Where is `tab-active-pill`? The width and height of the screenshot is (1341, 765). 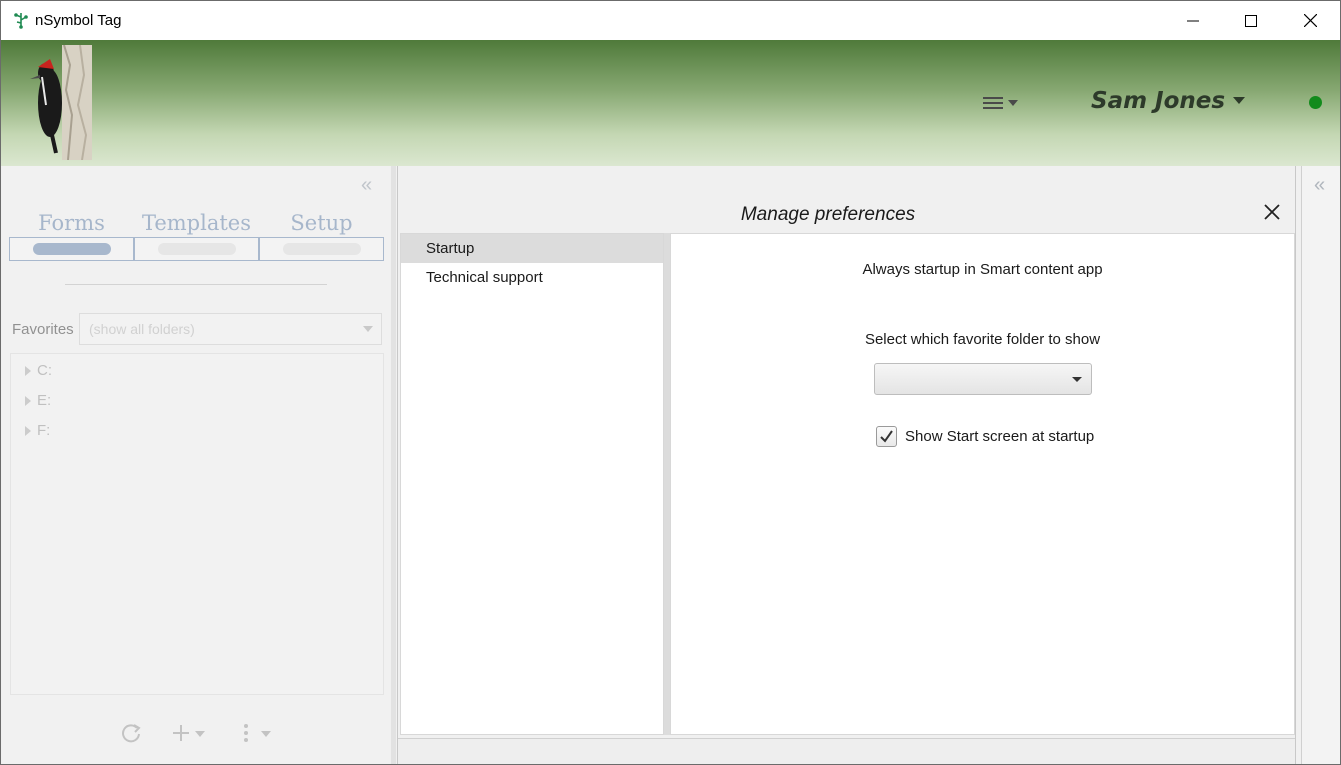 tab-active-pill is located at coordinates (72, 249).